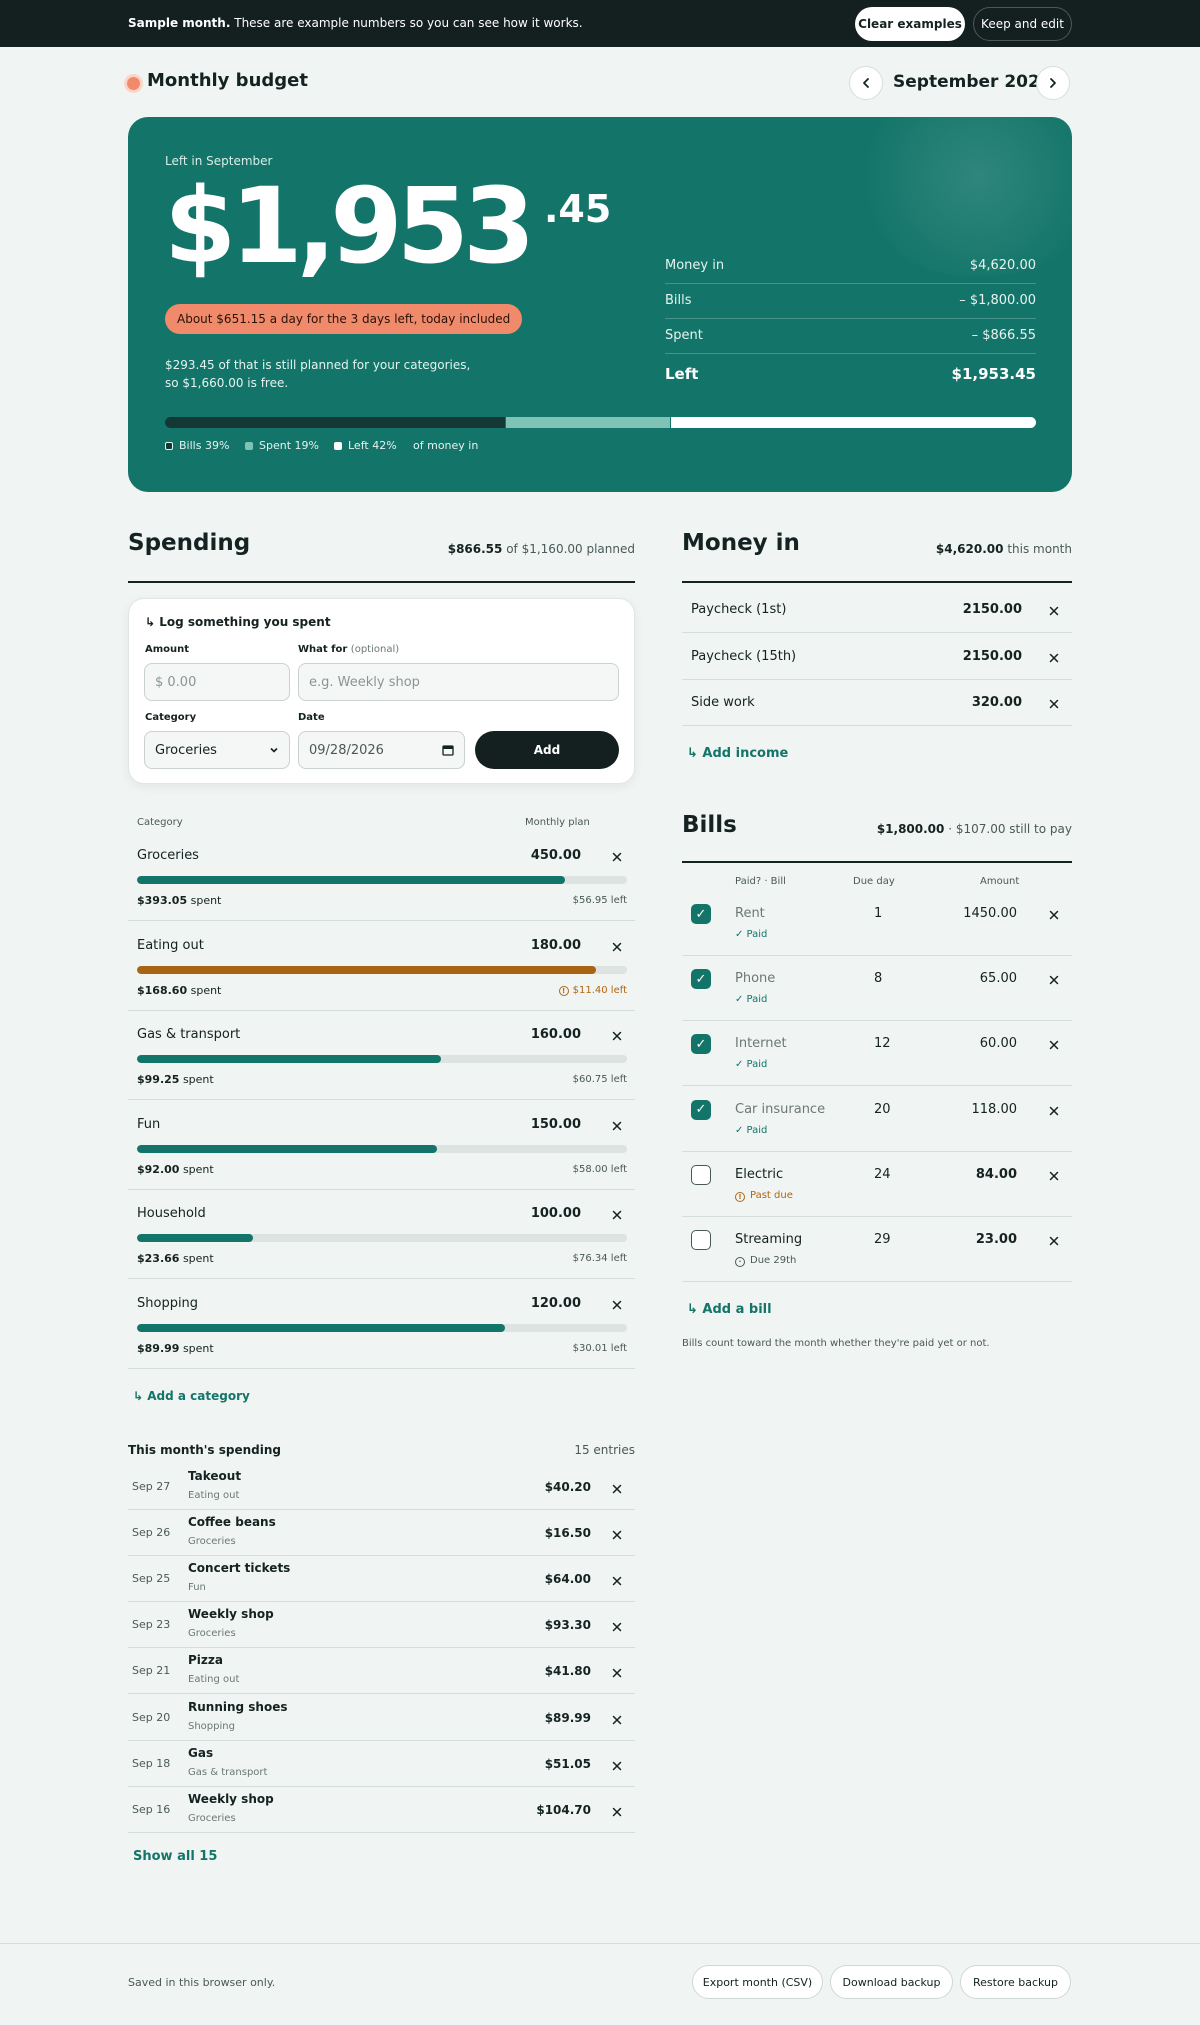 The image size is (1200, 2025). Describe the element at coordinates (729, 1309) in the screenshot. I see `add-bill-link: ↳ Add a bill` at that location.